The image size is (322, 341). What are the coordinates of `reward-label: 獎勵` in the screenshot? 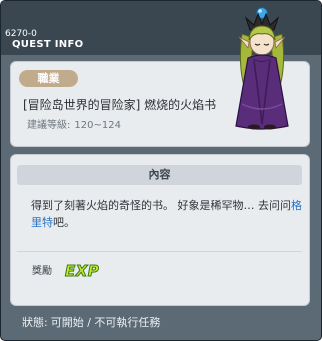 It's located at (42, 271).